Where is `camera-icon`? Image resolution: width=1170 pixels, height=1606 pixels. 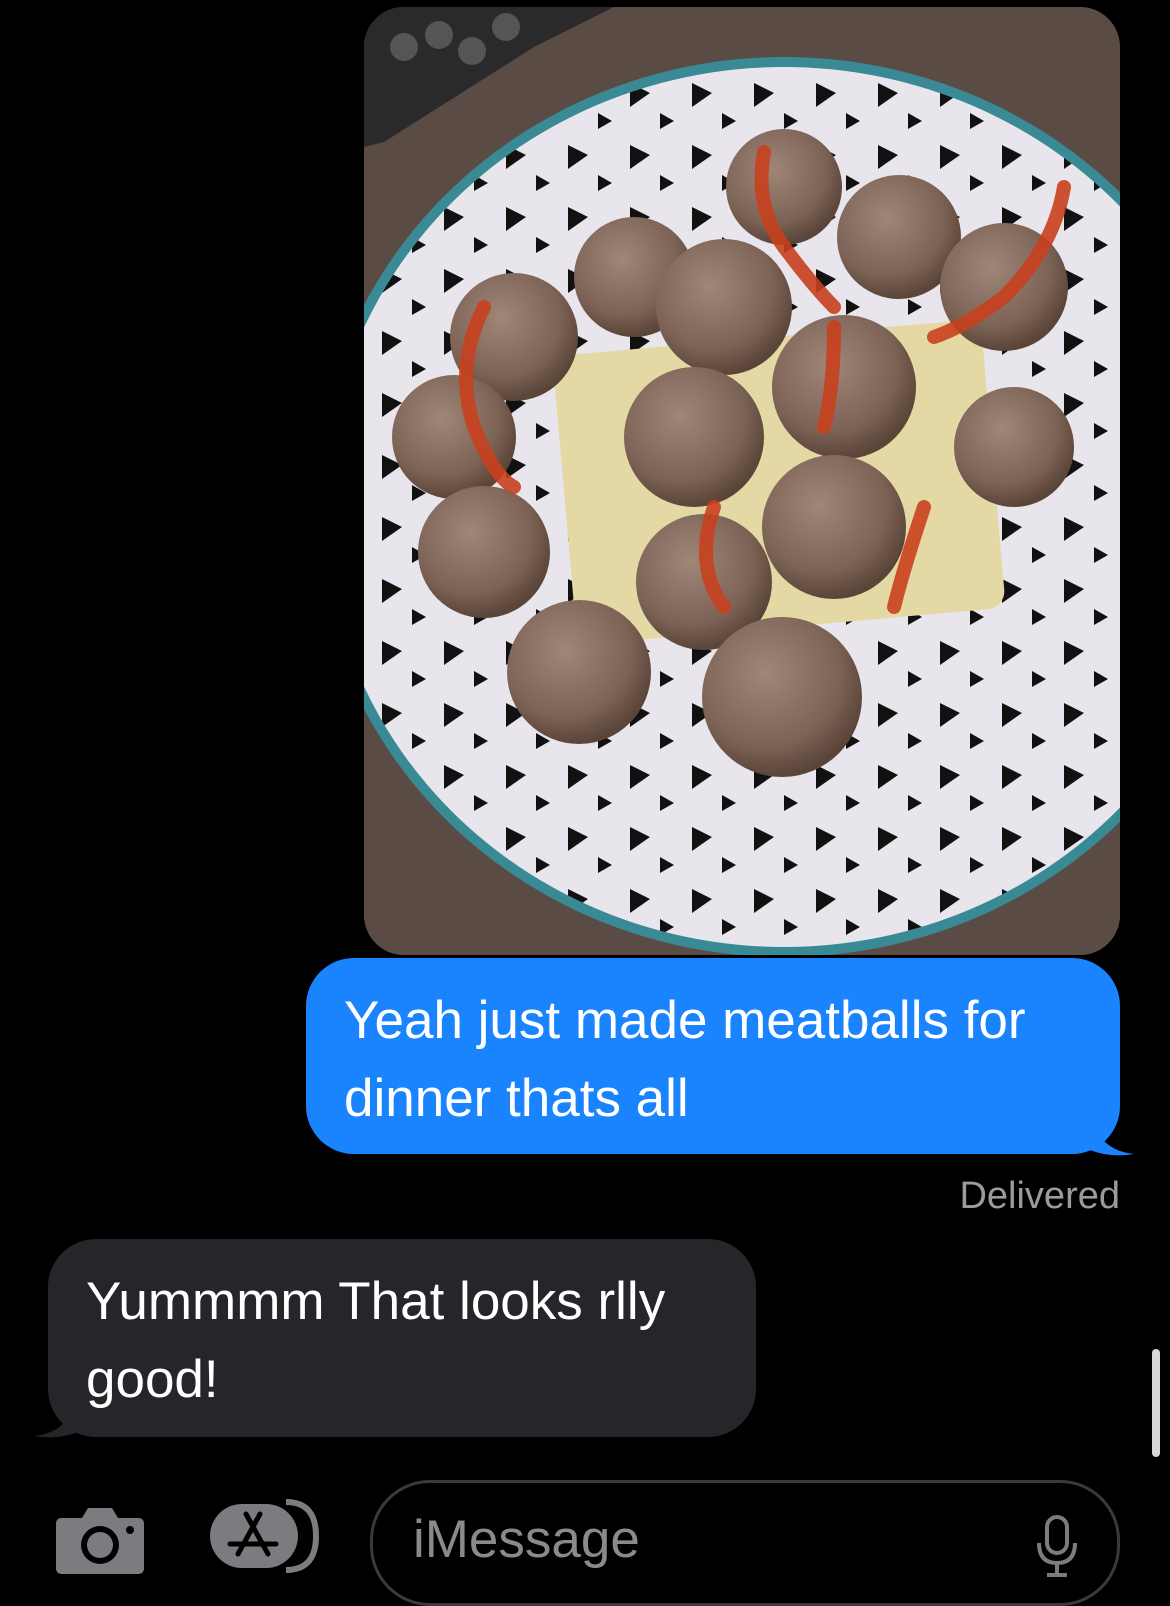 camera-icon is located at coordinates (100, 1541).